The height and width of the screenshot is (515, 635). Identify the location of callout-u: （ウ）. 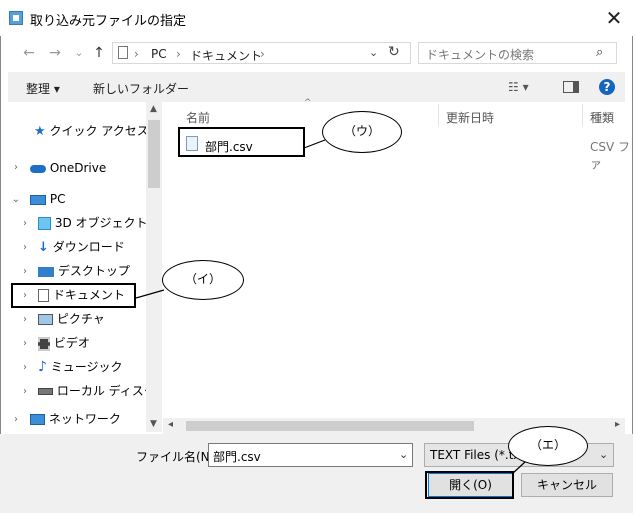
(362, 132).